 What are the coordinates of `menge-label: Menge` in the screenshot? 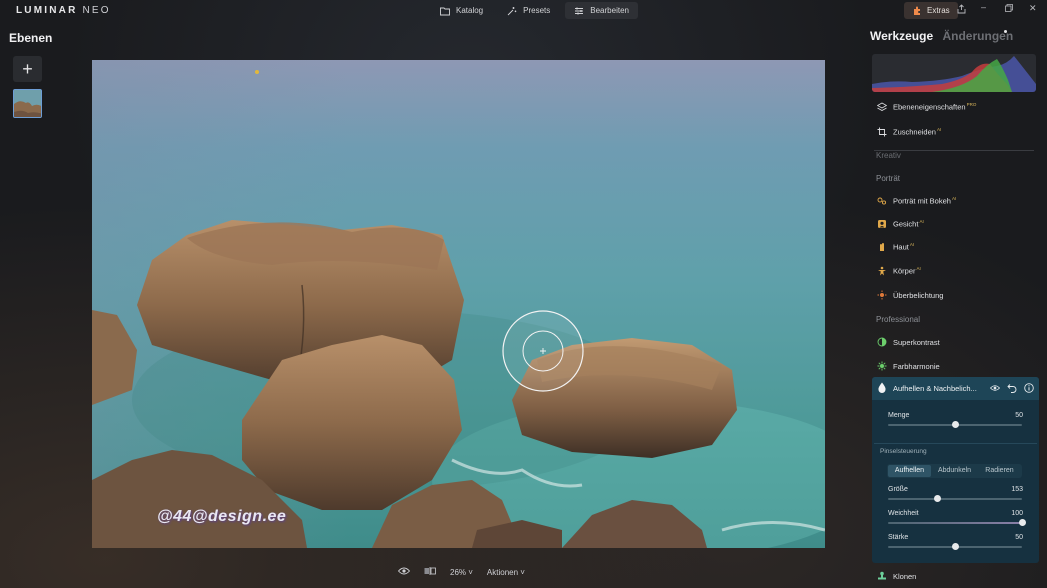 It's located at (899, 415).